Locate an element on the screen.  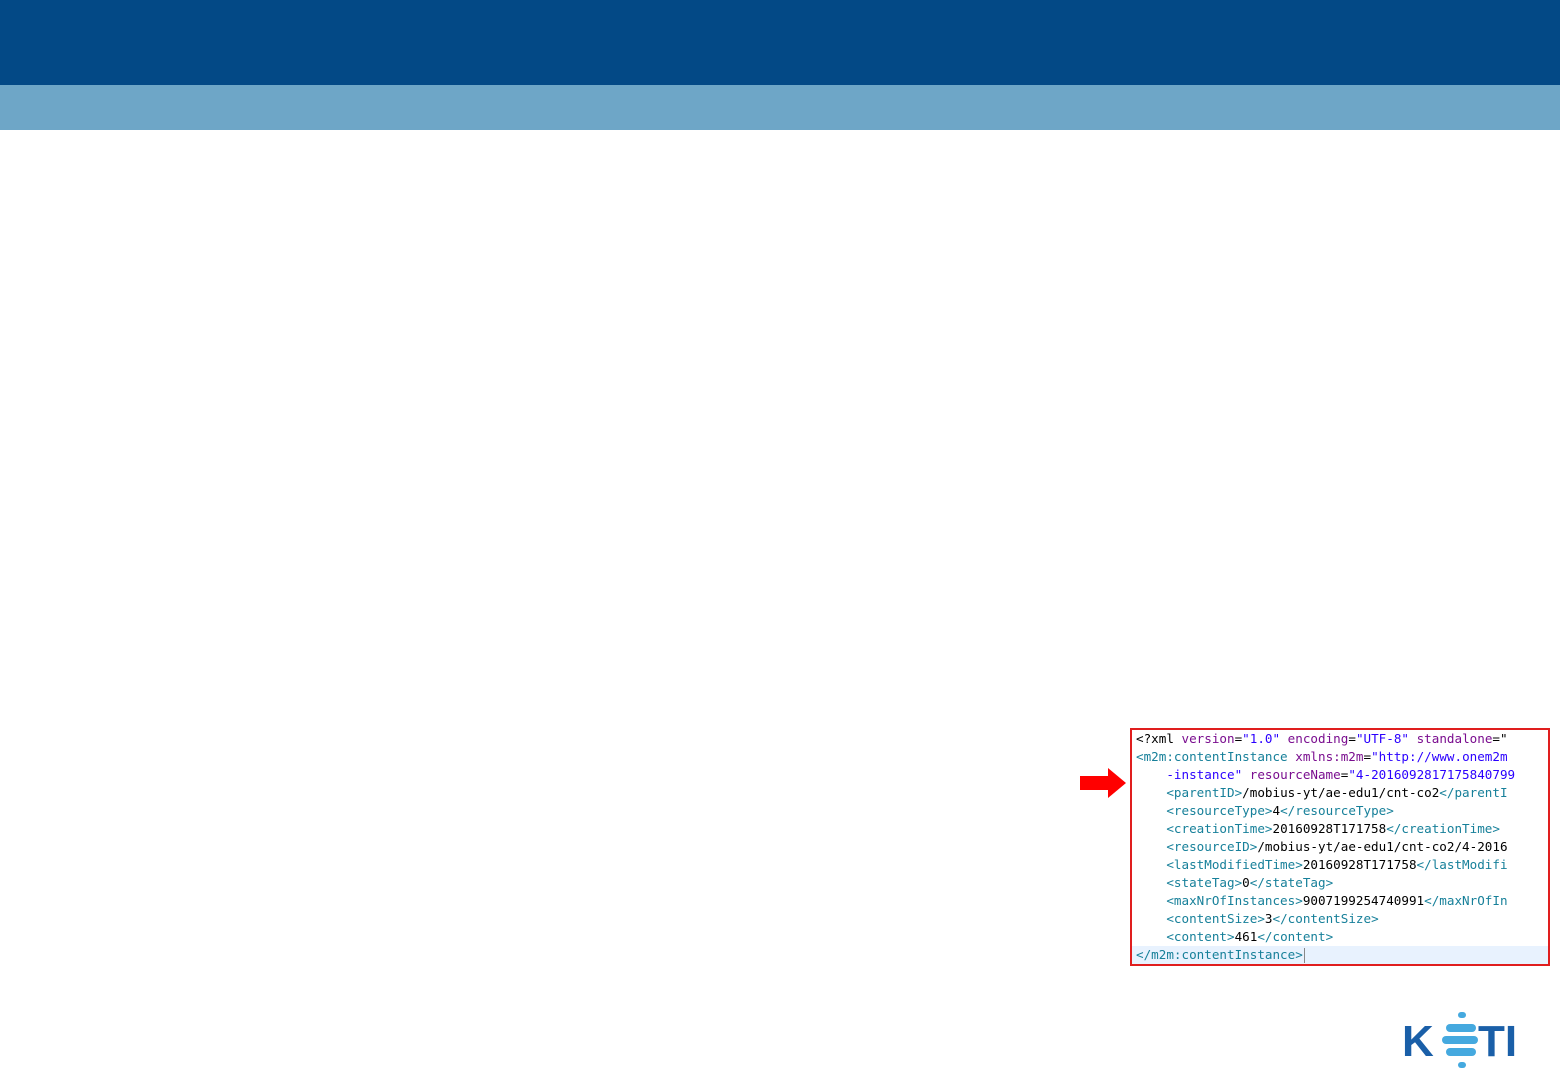
xml-line: <content>461</content> is located at coordinates (1234, 937).